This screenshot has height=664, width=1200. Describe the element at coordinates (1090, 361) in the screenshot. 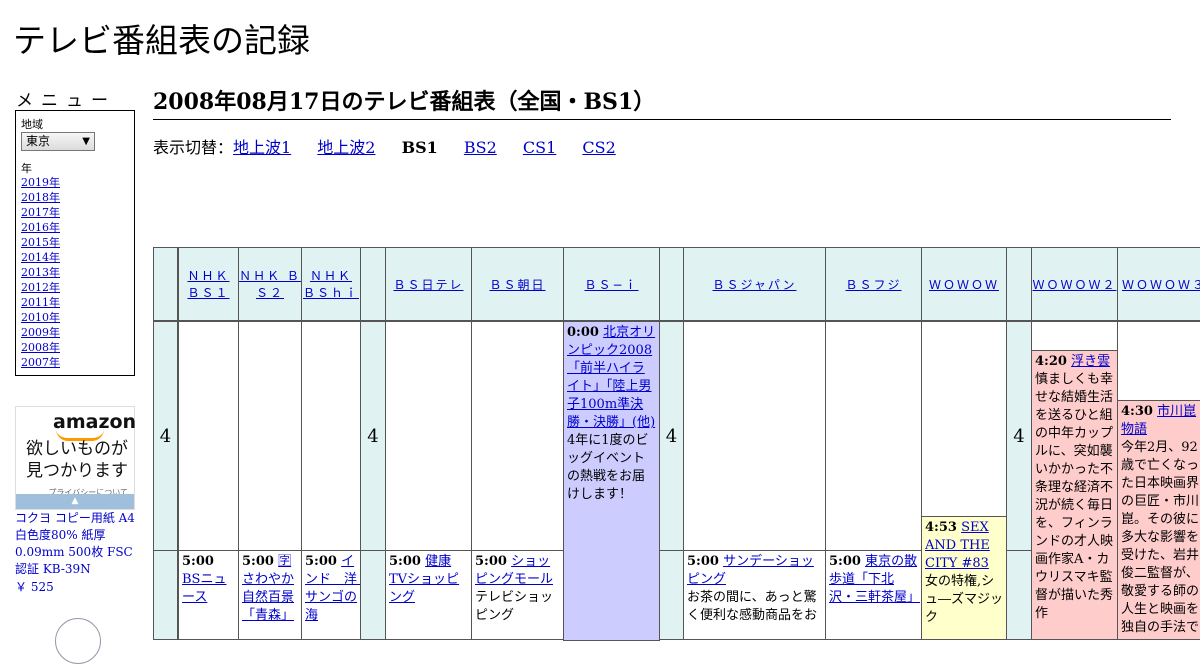

I see `program-title-link: 浮き雲` at that location.